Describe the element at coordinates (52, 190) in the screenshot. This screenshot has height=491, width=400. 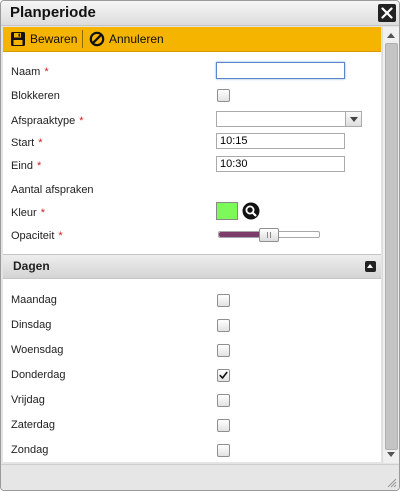
I see `aantal-afspraken-label: Aantal afspraken` at that location.